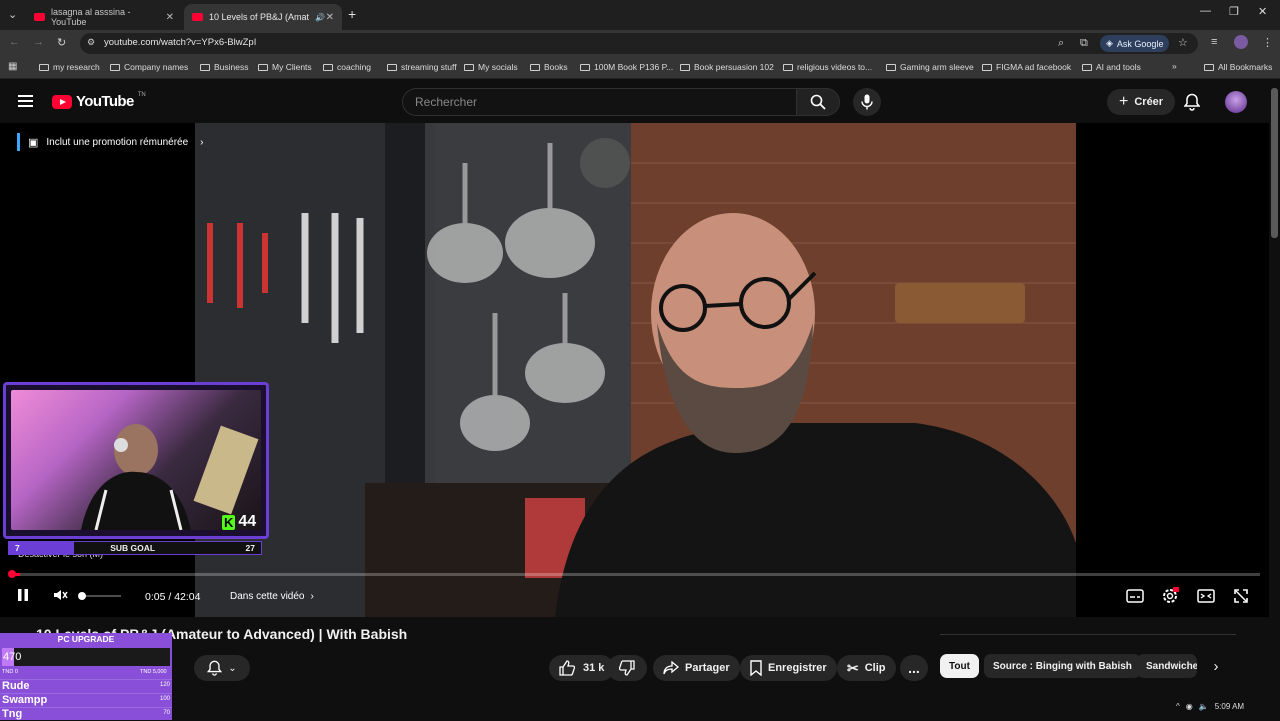 This screenshot has width=1280, height=721. I want to click on system-tray: ^ ◉ 🔈 5:09 AM, so click(1210, 706).